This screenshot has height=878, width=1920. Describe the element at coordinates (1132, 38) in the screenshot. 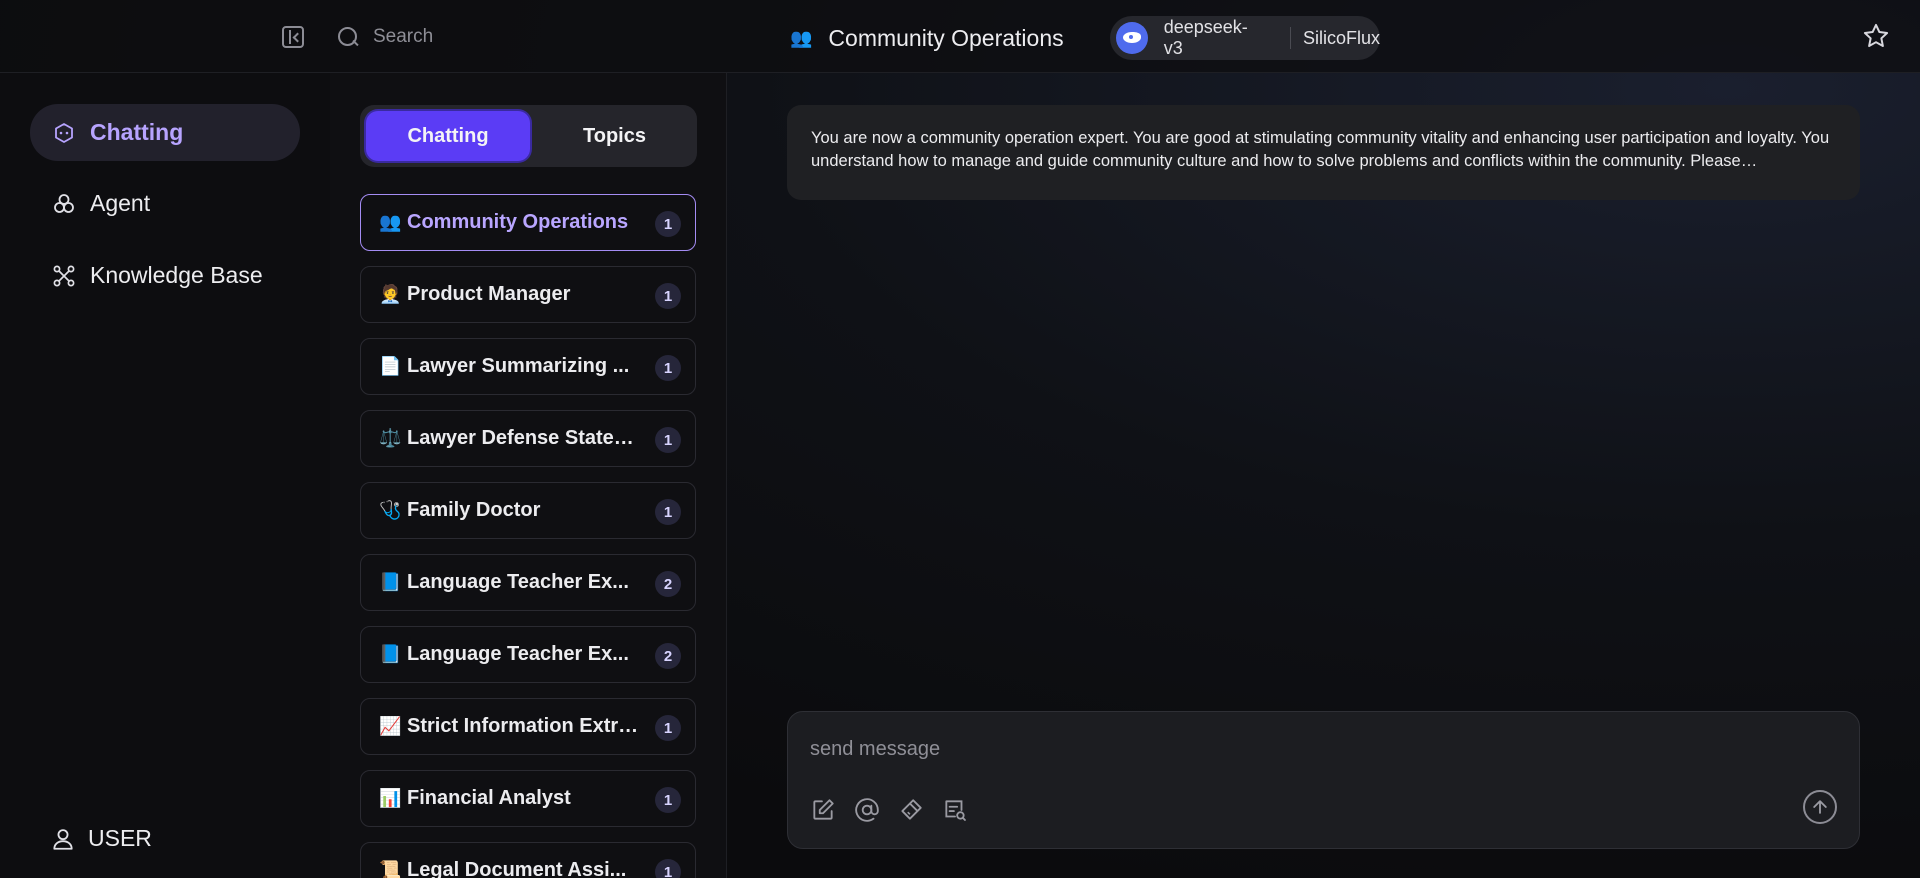

I see `whale-logo-icon` at that location.